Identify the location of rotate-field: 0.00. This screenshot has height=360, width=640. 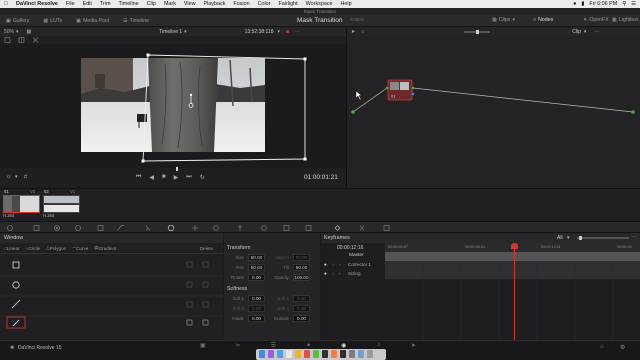
(256, 277).